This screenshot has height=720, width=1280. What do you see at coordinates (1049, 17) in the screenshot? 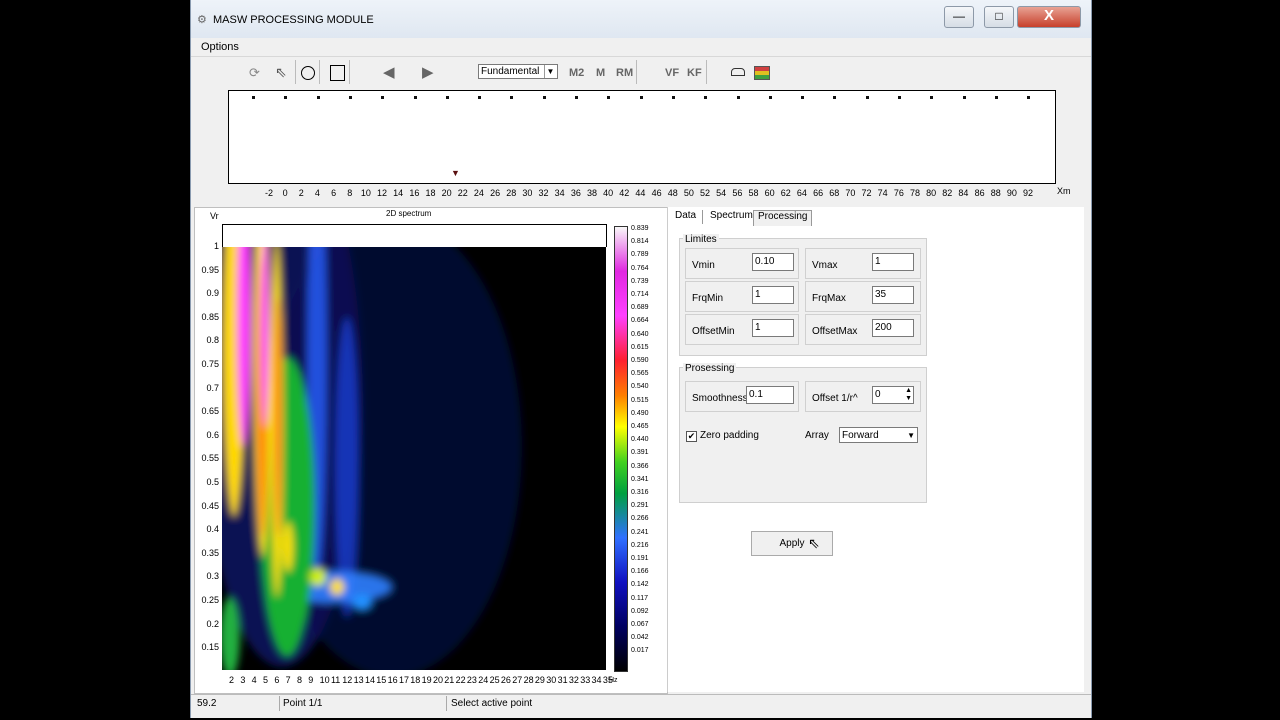
I see `close-button: X` at bounding box center [1049, 17].